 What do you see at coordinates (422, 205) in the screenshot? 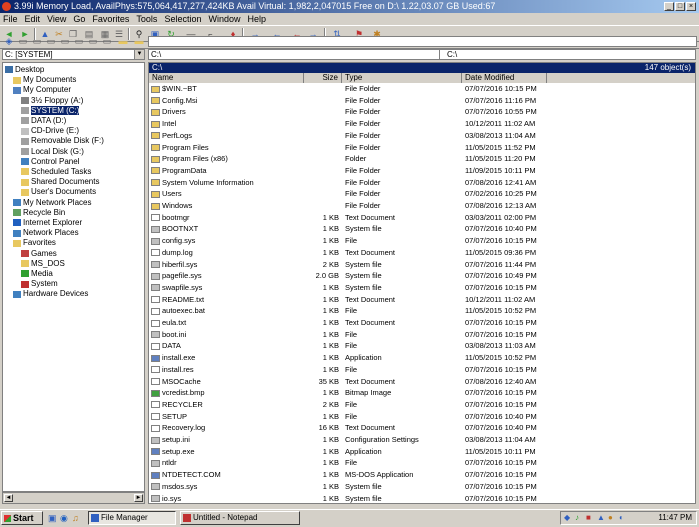
I see `table-row: Windows File Folder 07/08/2016 12:13 AM` at bounding box center [422, 205].